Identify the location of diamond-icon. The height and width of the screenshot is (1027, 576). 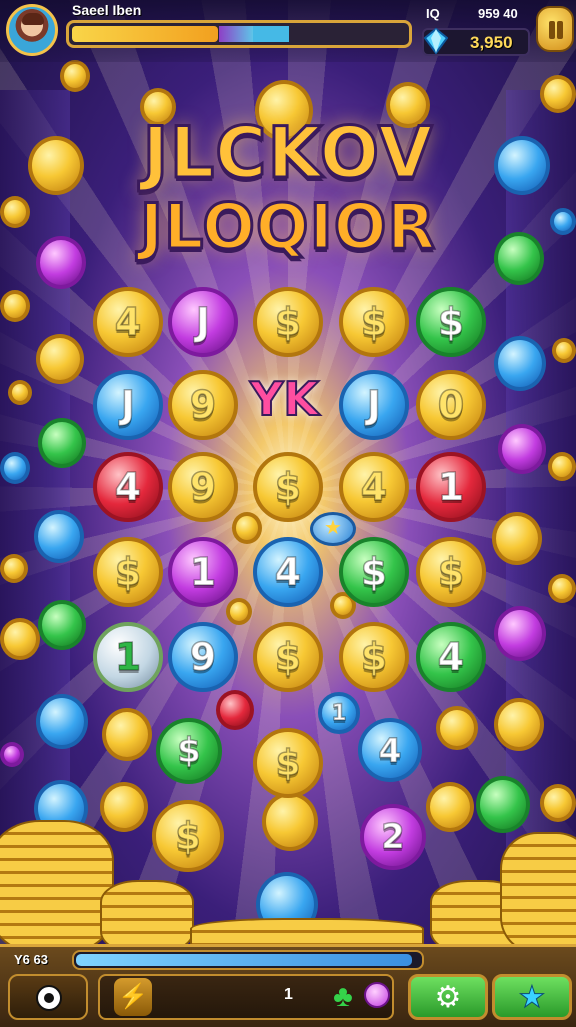
(436, 41).